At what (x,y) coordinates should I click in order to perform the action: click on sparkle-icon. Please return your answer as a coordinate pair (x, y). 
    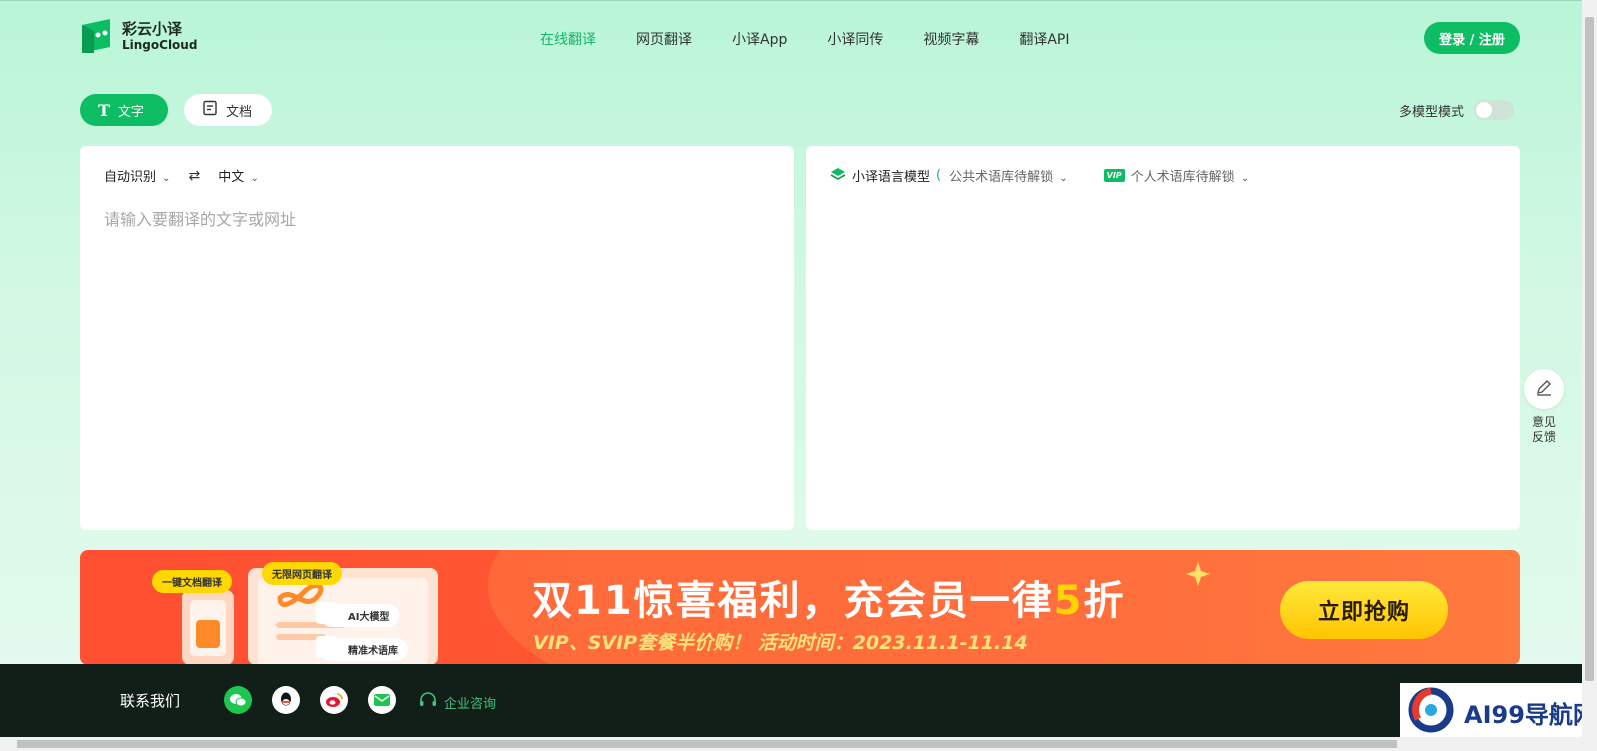
    Looking at the image, I should click on (1198, 576).